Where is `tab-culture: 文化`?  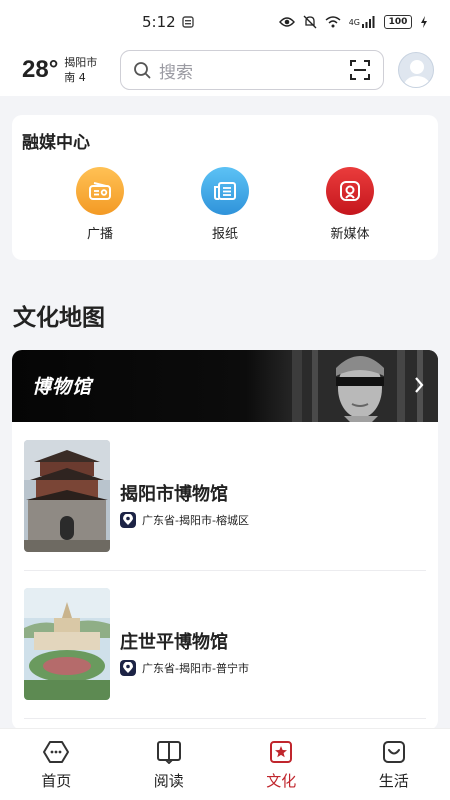 tab-culture: 文化 is located at coordinates (281, 764).